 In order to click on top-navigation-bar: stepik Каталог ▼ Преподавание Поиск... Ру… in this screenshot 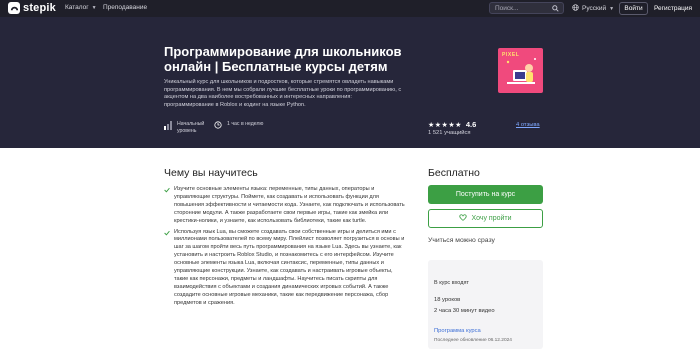, I will do `click(350, 8)`.